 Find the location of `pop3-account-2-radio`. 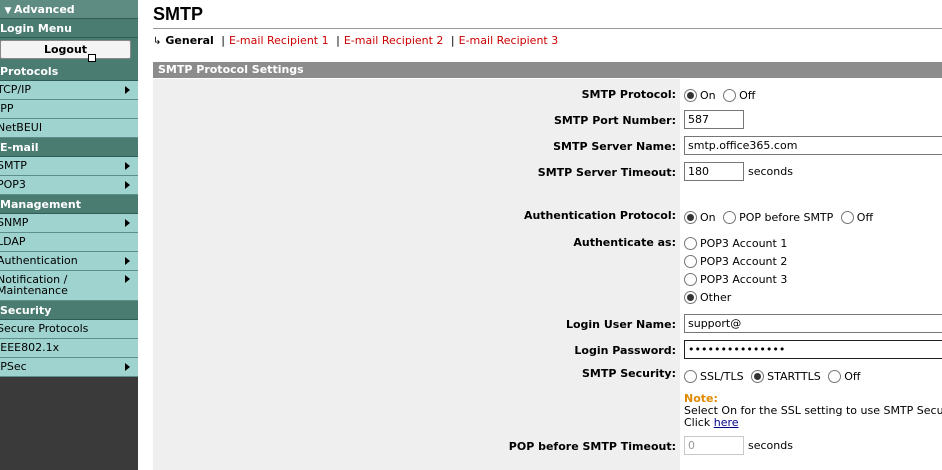

pop3-account-2-radio is located at coordinates (690, 261).